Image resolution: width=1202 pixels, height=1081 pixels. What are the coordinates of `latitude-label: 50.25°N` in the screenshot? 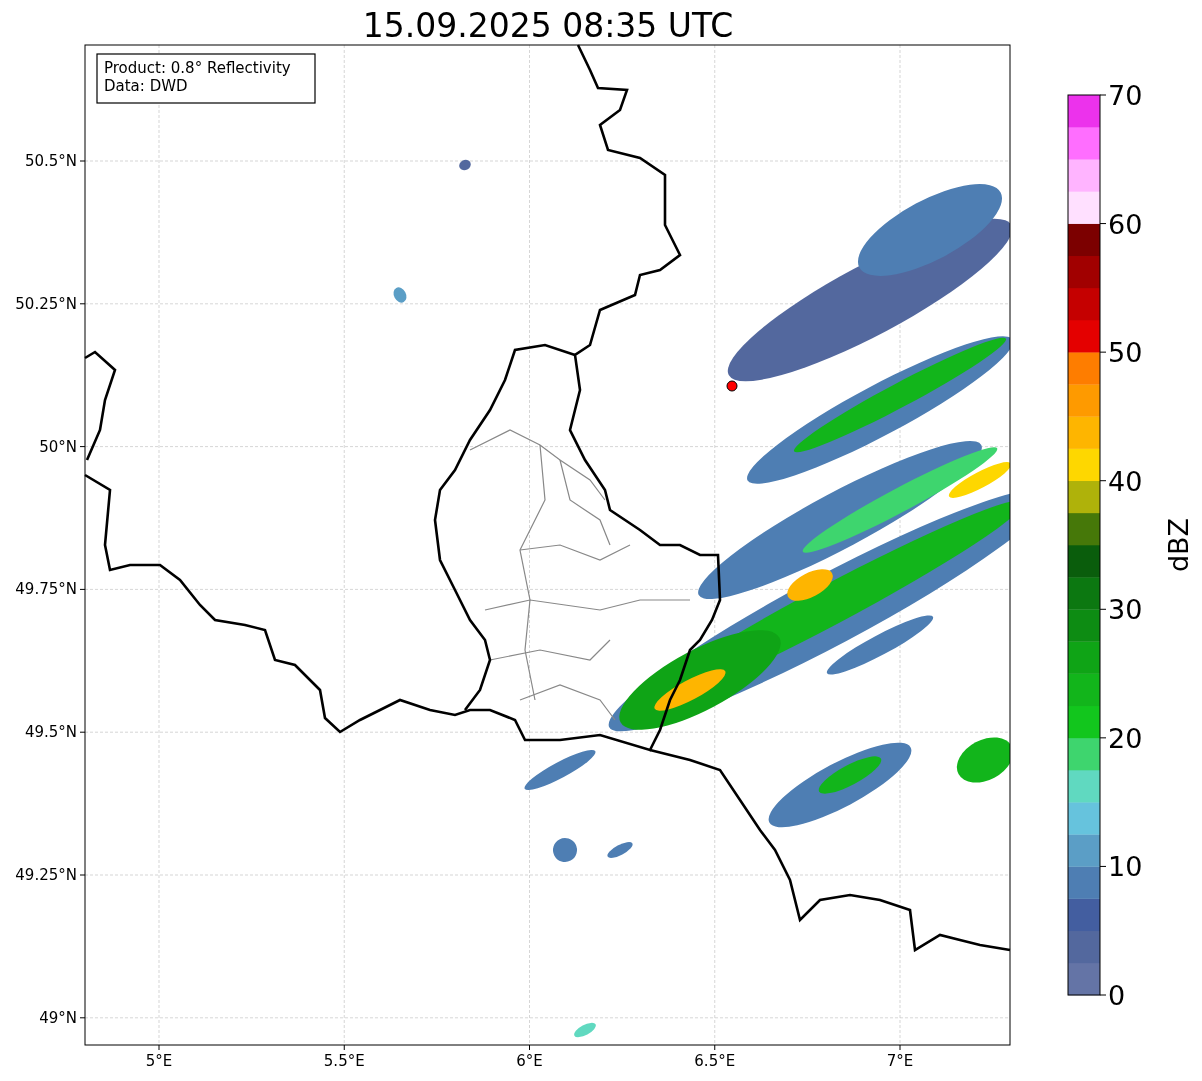 It's located at (46, 303).